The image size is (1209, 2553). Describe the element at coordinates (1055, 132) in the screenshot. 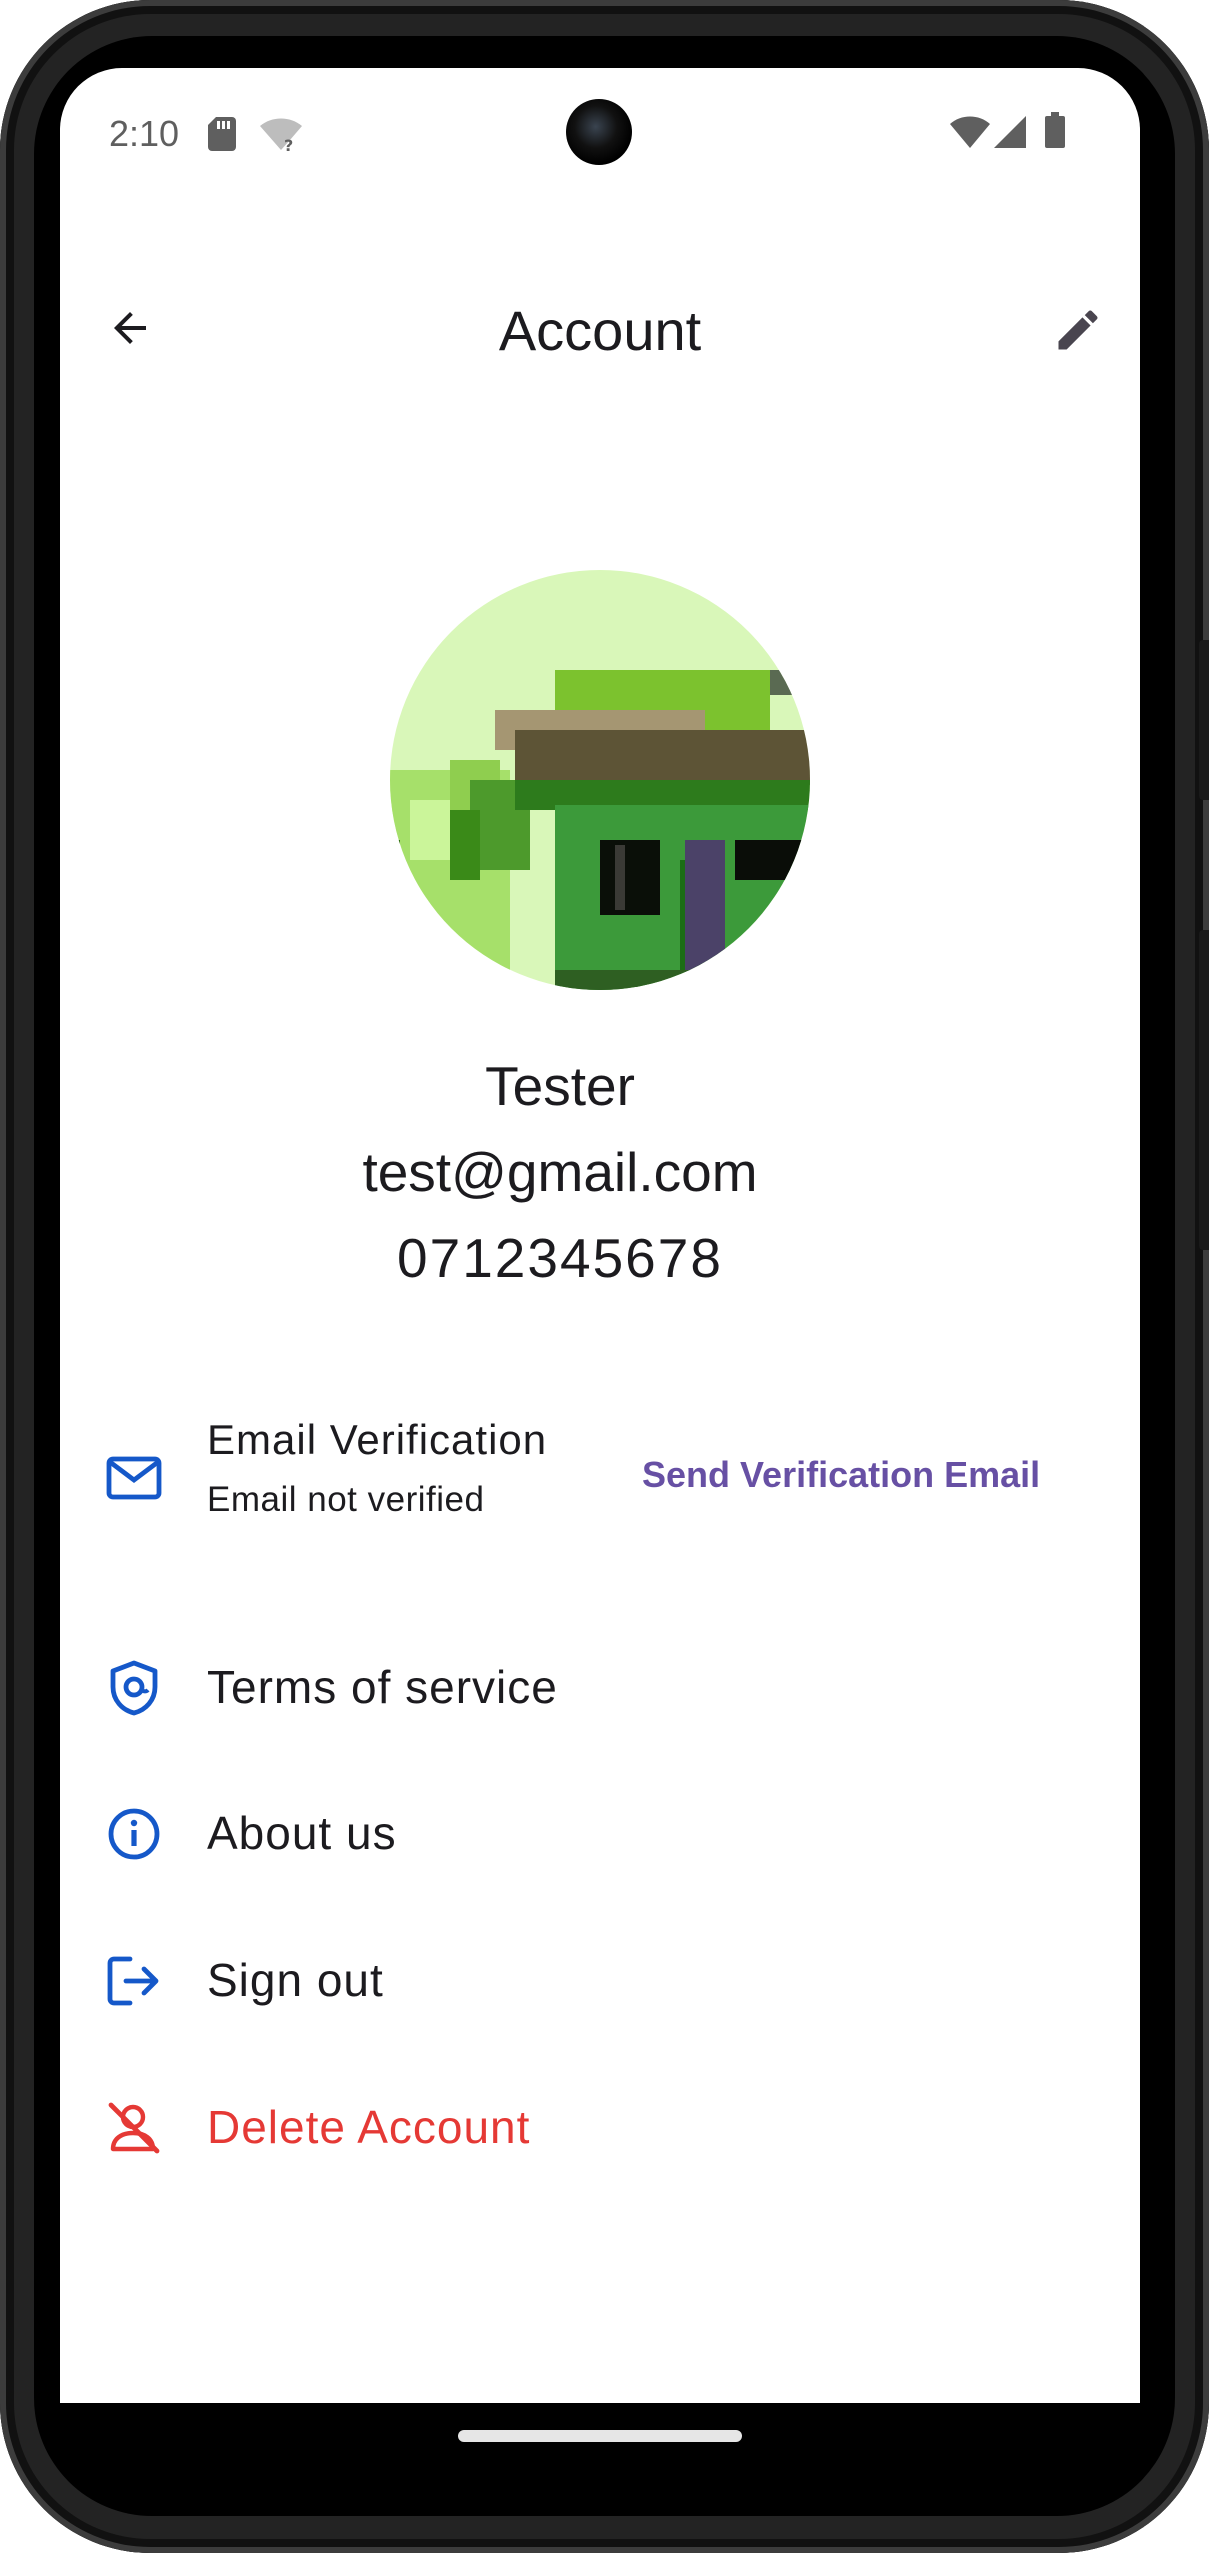

I see `battery-icon` at that location.